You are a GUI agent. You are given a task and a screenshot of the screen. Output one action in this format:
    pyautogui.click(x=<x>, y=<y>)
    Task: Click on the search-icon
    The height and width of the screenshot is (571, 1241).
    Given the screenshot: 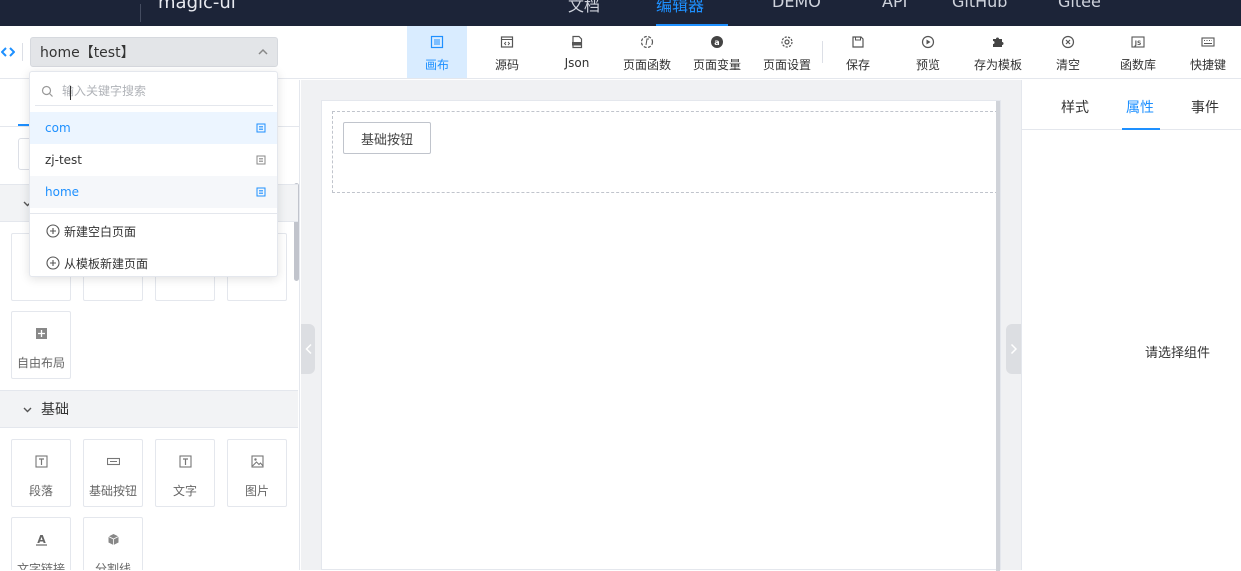 What is the action you would take?
    pyautogui.click(x=47, y=91)
    